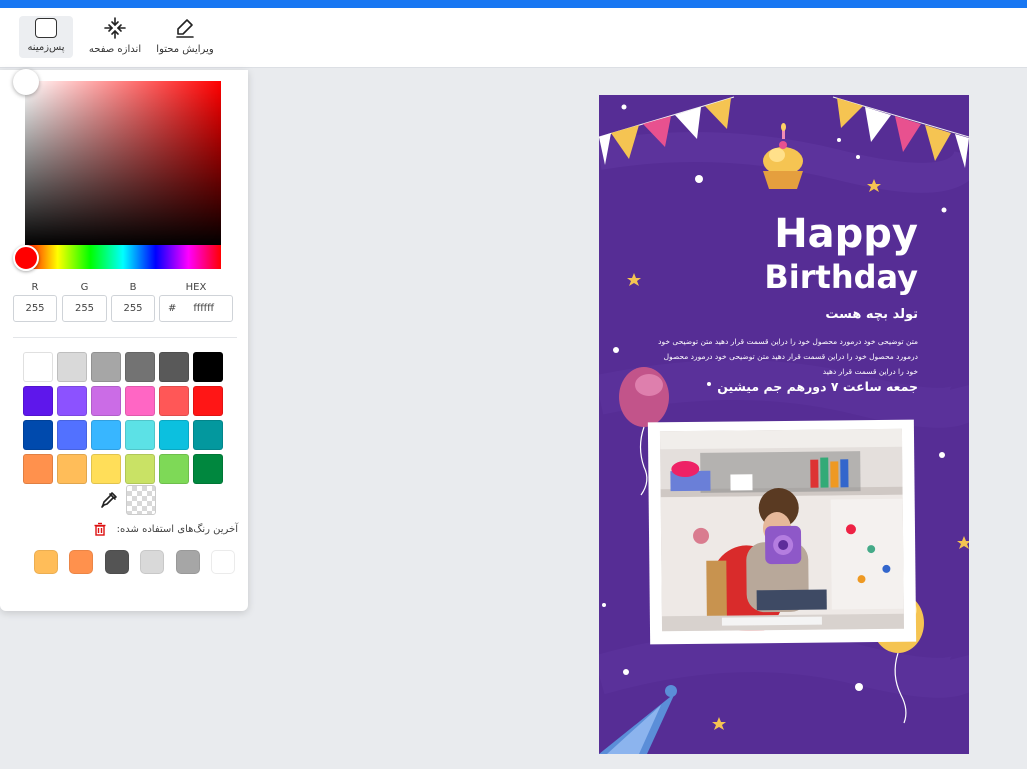 The height and width of the screenshot is (769, 1027). Describe the element at coordinates (172, 308) in the screenshot. I see `hex-prefix: #` at that location.